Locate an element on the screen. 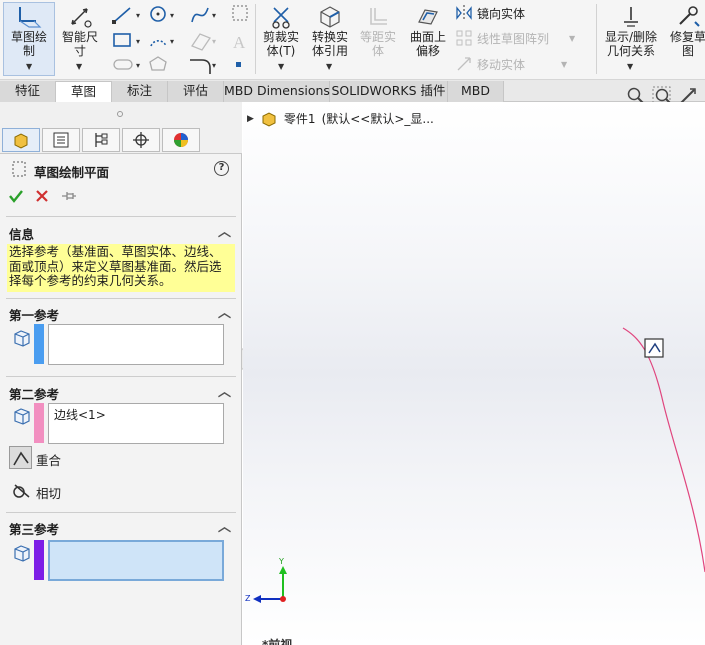  tab-dimxpert-manager is located at coordinates (141, 140).